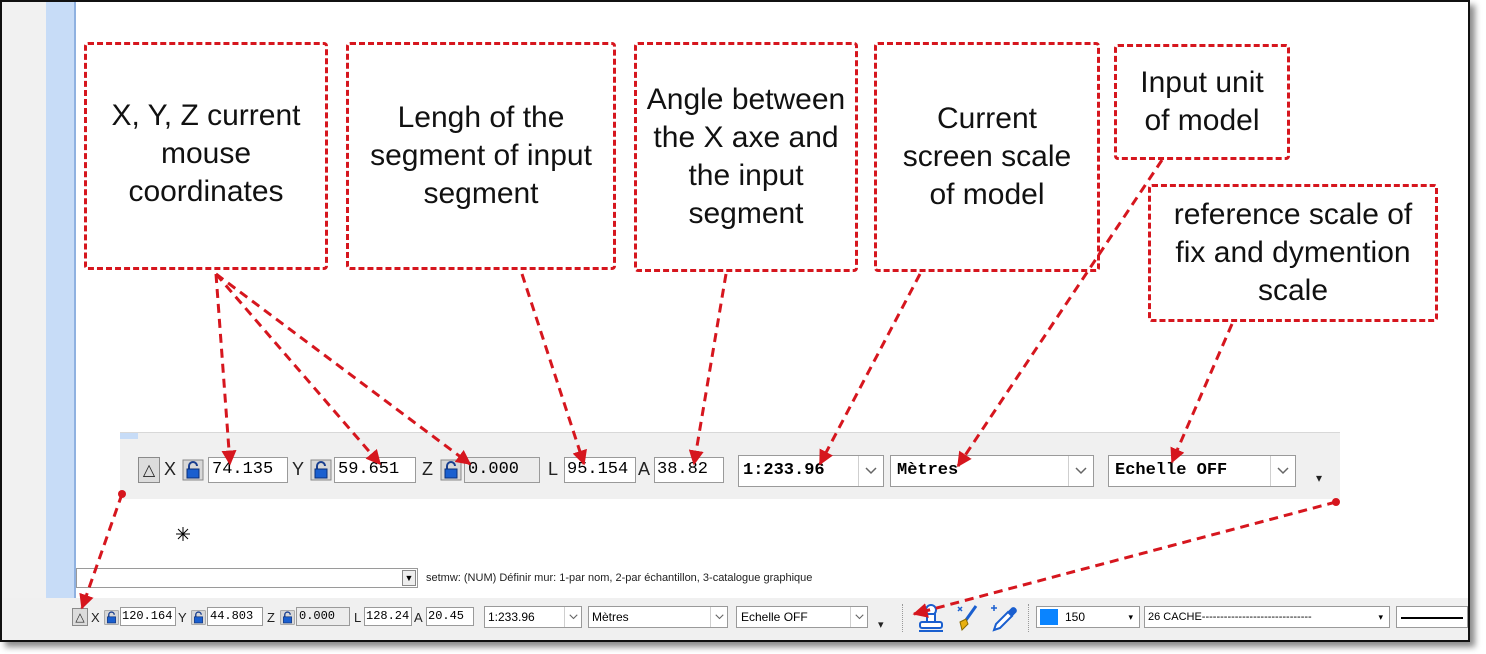  Describe the element at coordinates (1124, 559) in the screenshot. I see `arrow-to-bottom-toolbar-right` at that location.